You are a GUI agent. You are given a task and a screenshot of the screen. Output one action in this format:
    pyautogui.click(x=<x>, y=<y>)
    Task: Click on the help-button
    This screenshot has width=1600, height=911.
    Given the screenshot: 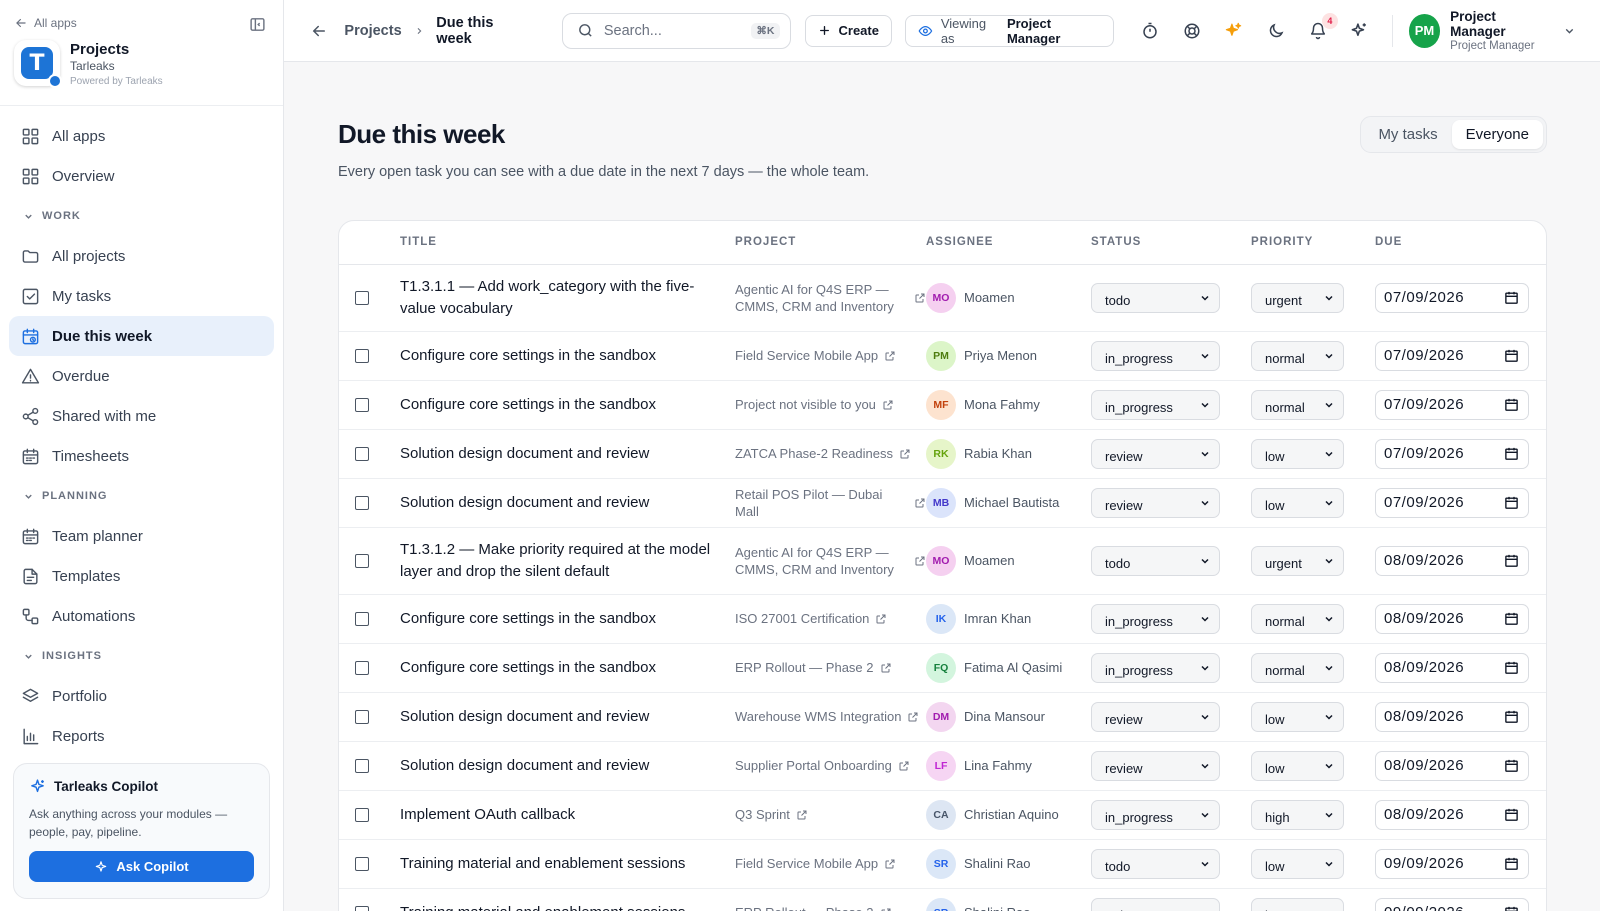 What is the action you would take?
    pyautogui.click(x=1192, y=31)
    